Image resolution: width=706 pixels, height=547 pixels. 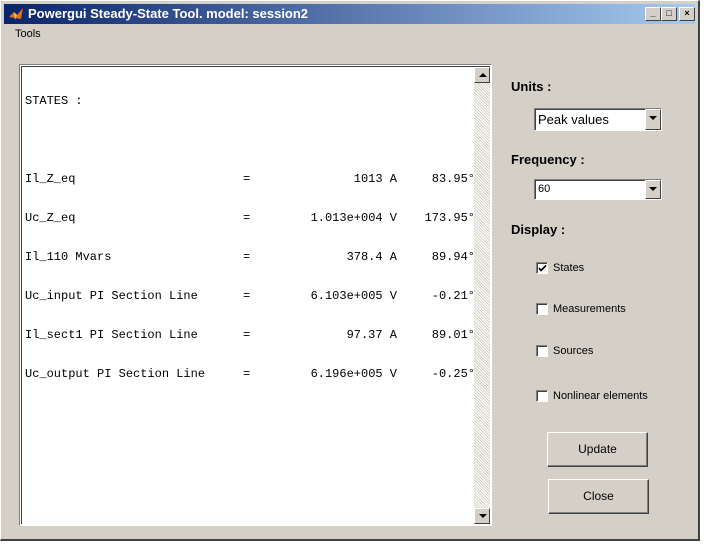 I want to click on frequency-dropdown-button, so click(x=653, y=189).